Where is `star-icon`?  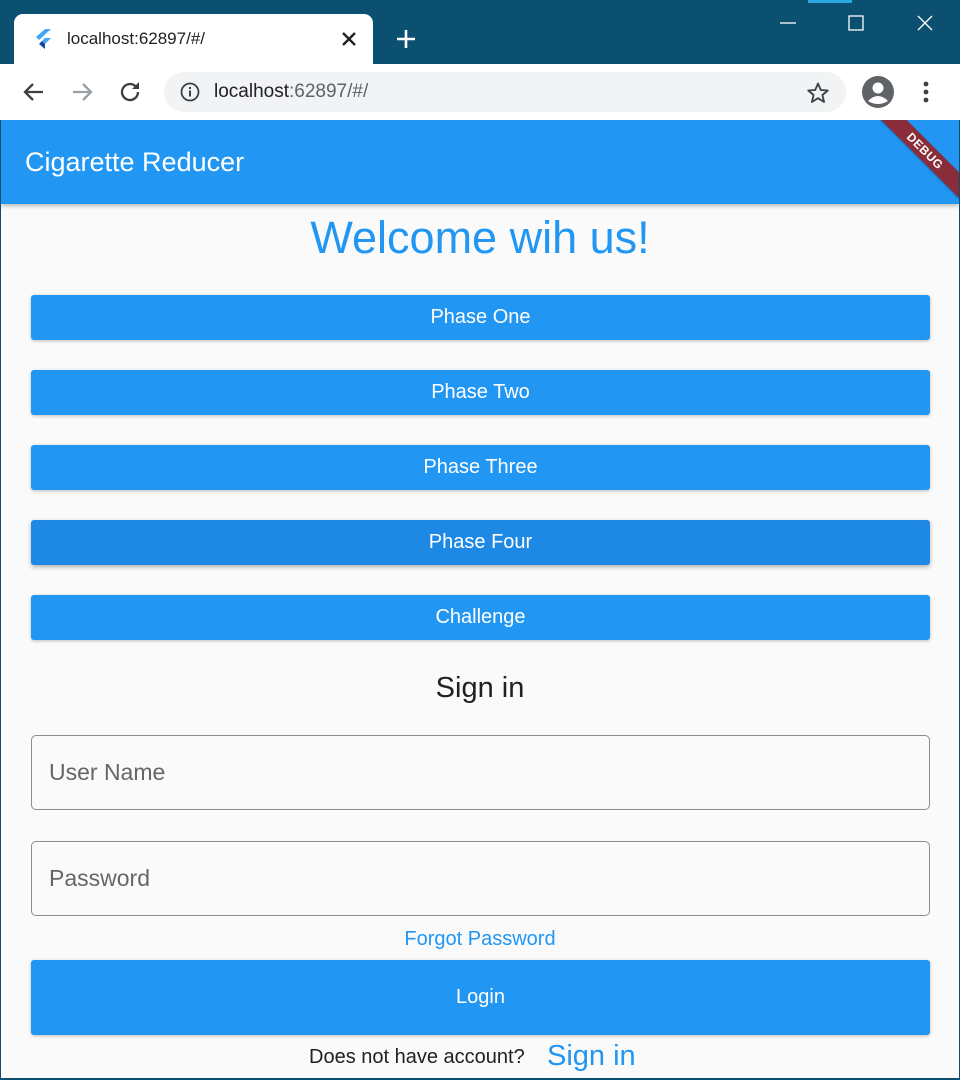
star-icon is located at coordinates (818, 93).